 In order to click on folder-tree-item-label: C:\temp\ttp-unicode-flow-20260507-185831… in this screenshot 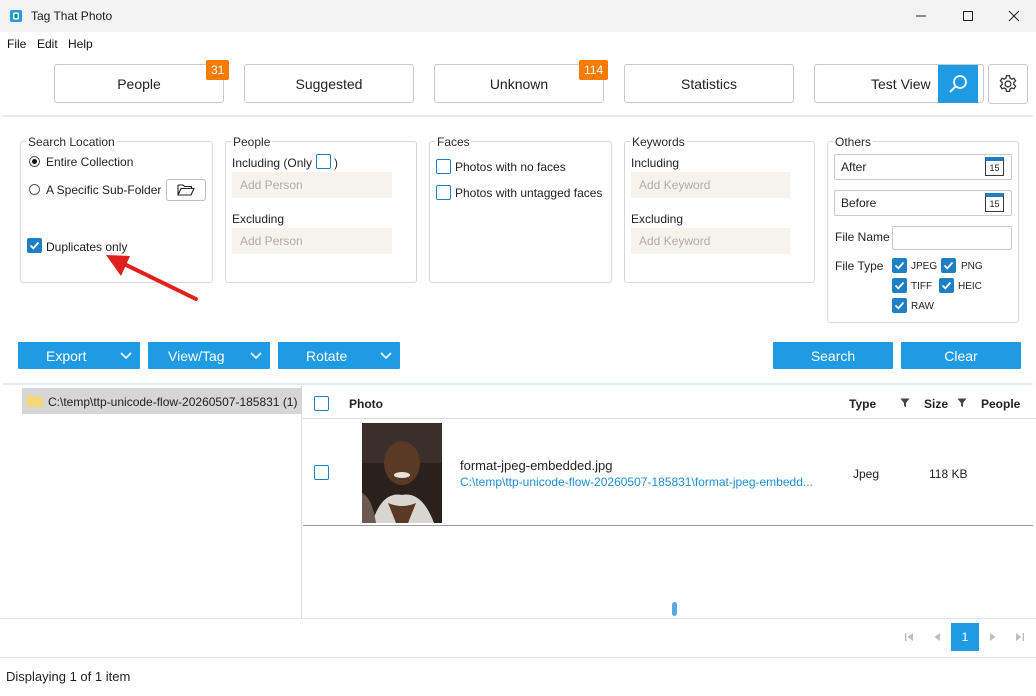, I will do `click(173, 402)`.